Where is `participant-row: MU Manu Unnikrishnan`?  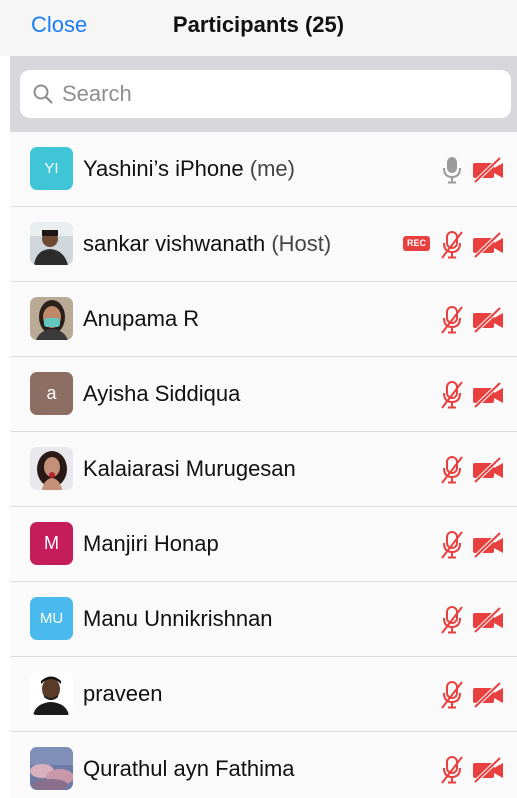
participant-row: MU Manu Unnikrishnan is located at coordinates (263, 619).